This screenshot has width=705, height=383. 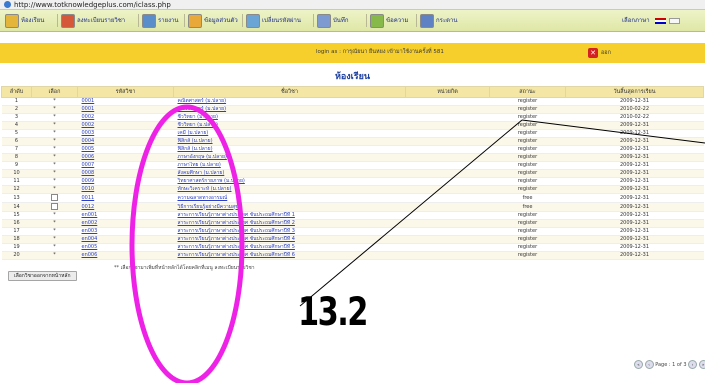 I want to click on course-code: 0007, so click(x=125, y=165).